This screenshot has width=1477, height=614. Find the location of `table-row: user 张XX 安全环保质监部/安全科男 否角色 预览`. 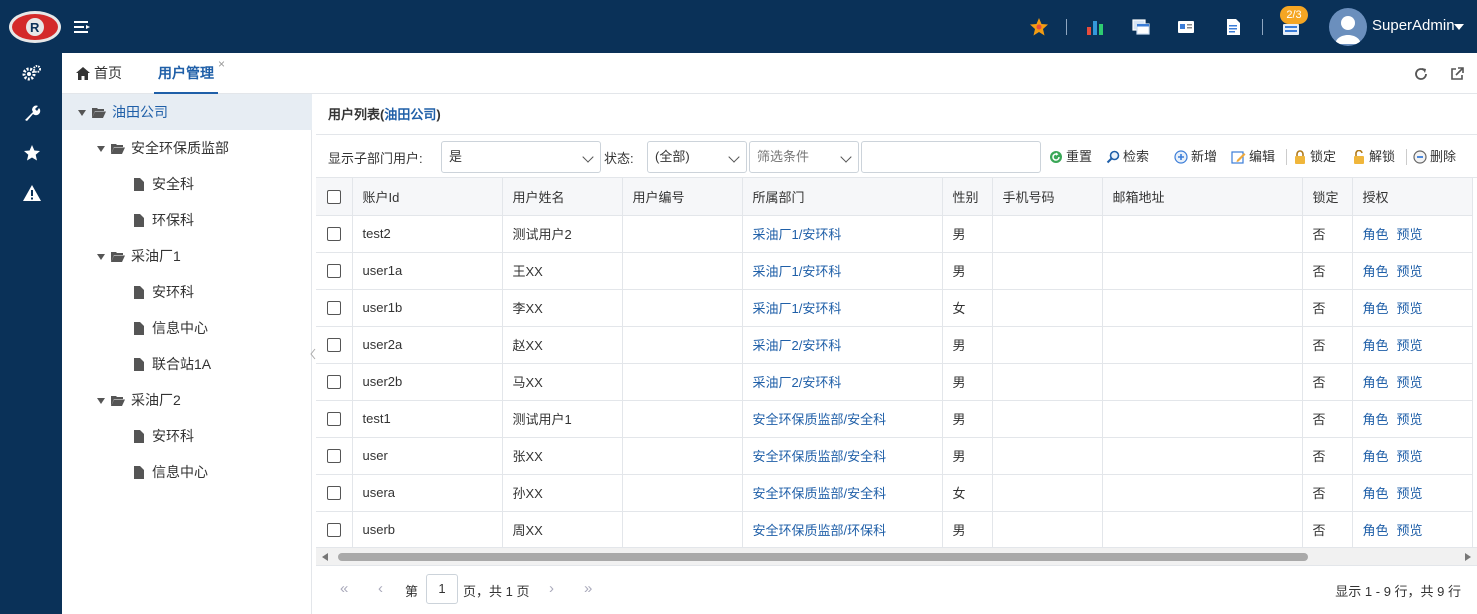

table-row: user 张XX 安全环保质监部/安全科男 否角色 预览 is located at coordinates (894, 456).